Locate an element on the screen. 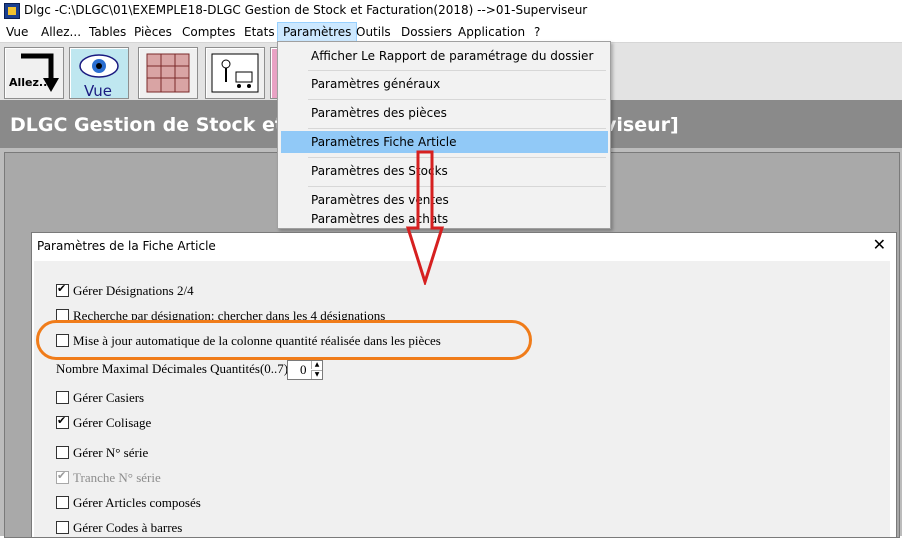 This screenshot has width=902, height=538. menu-vue: Vue is located at coordinates (17, 32).